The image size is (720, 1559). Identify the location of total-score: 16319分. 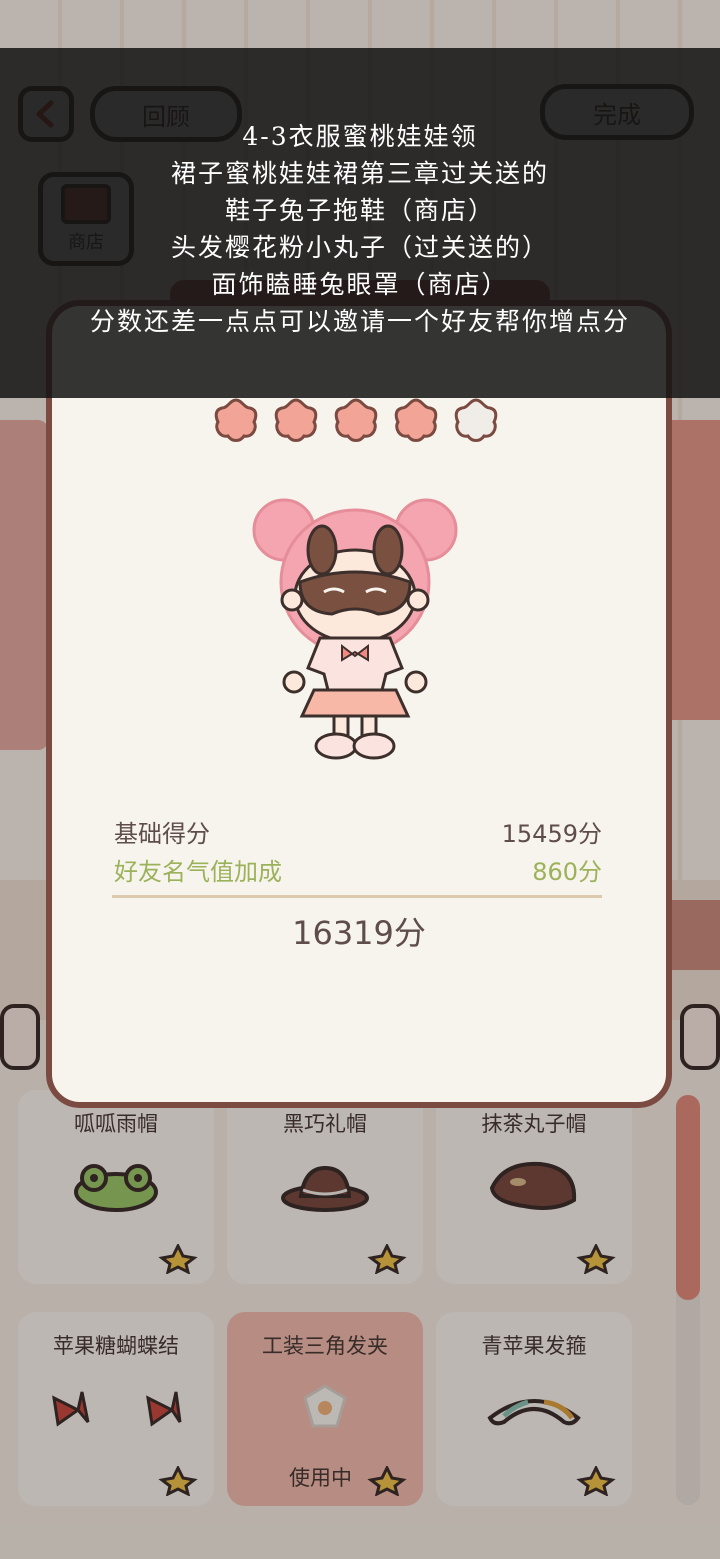
(359, 933).